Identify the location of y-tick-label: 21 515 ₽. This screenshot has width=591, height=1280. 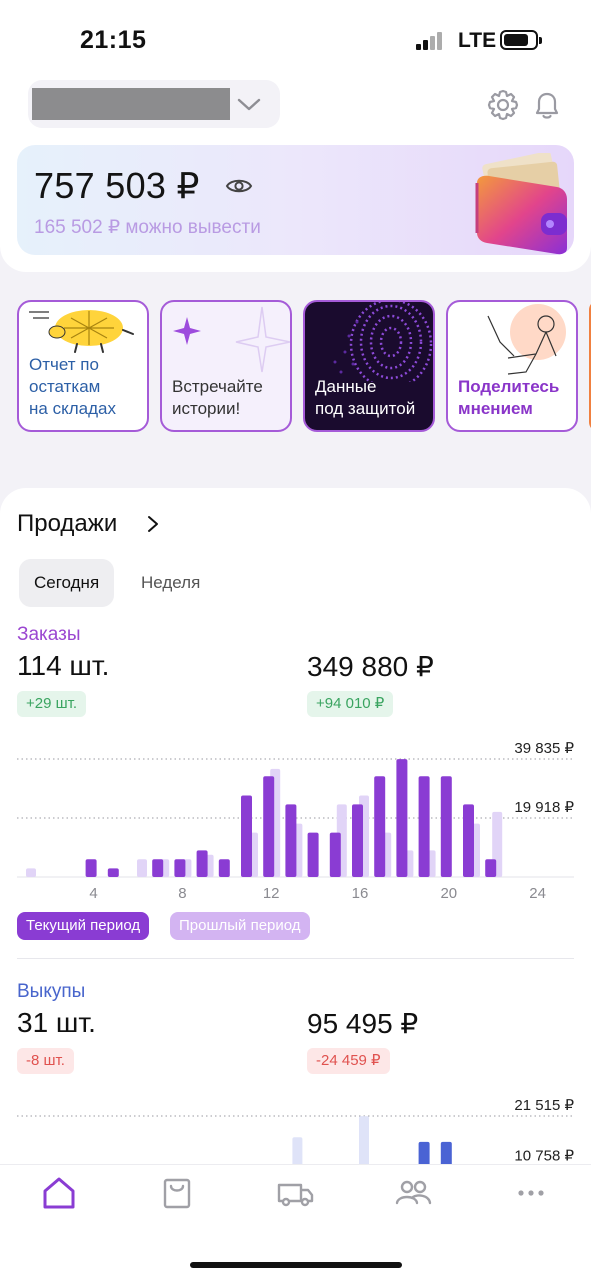
(544, 1105).